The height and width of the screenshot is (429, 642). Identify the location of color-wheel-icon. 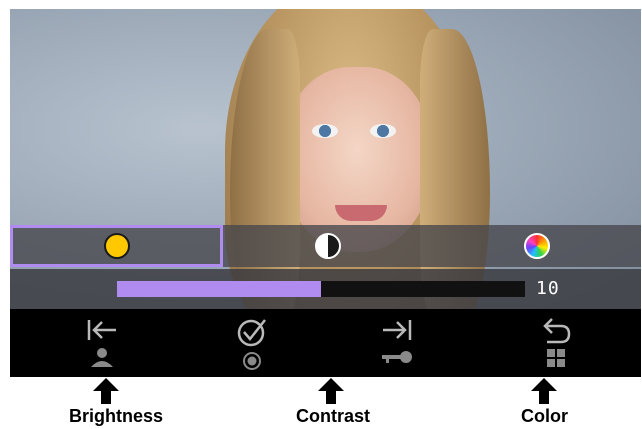
(536, 246).